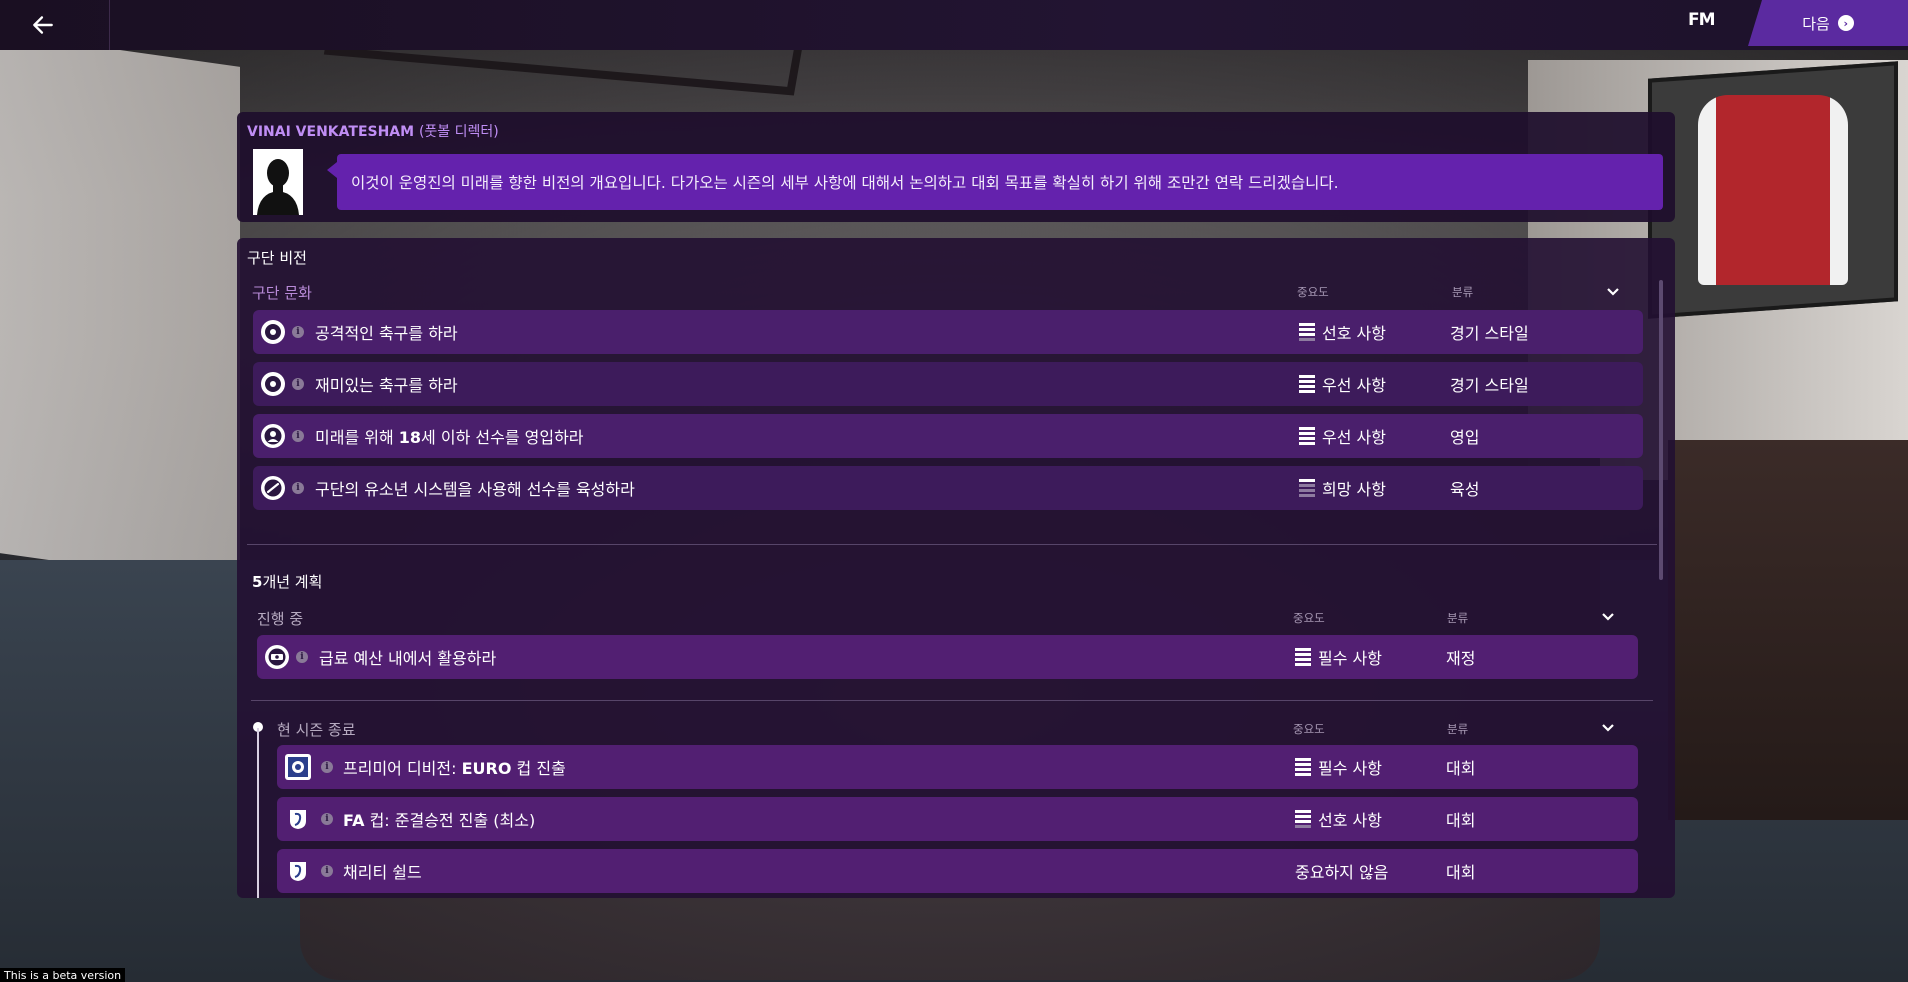 This screenshot has width=1908, height=982. I want to click on back-arrow-icon, so click(43, 25).